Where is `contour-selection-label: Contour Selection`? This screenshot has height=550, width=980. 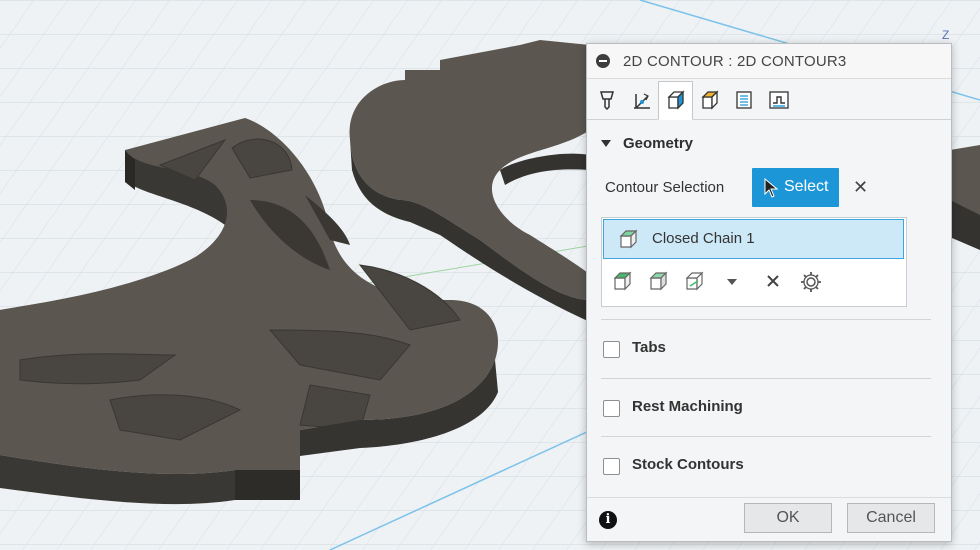
contour-selection-label: Contour Selection is located at coordinates (665, 187).